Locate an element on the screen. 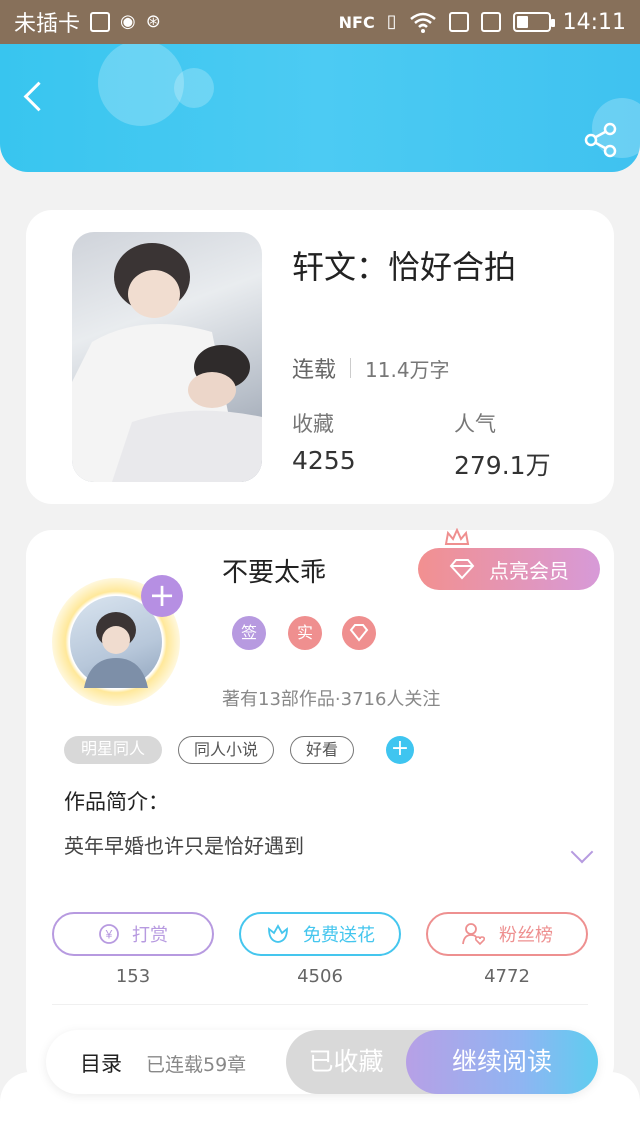  serial-status-row: 连载 11.4万字 is located at coordinates (371, 368).